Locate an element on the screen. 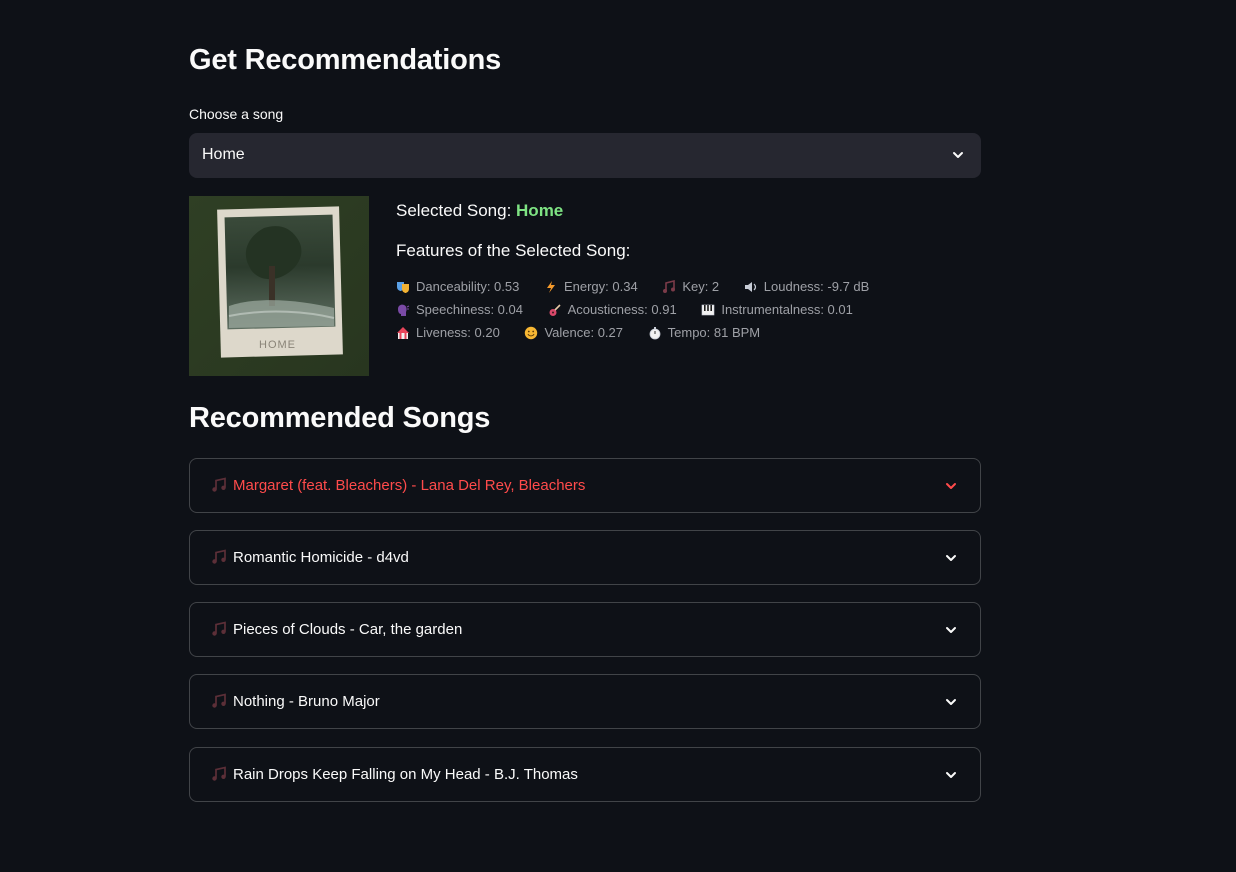 Image resolution: width=1236 pixels, height=872 pixels. smiley-icon is located at coordinates (531, 332).